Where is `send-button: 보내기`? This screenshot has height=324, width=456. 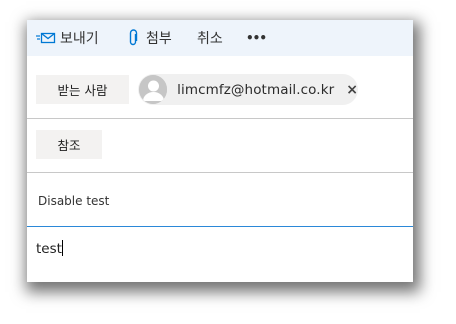
send-button: 보내기 is located at coordinates (67, 38).